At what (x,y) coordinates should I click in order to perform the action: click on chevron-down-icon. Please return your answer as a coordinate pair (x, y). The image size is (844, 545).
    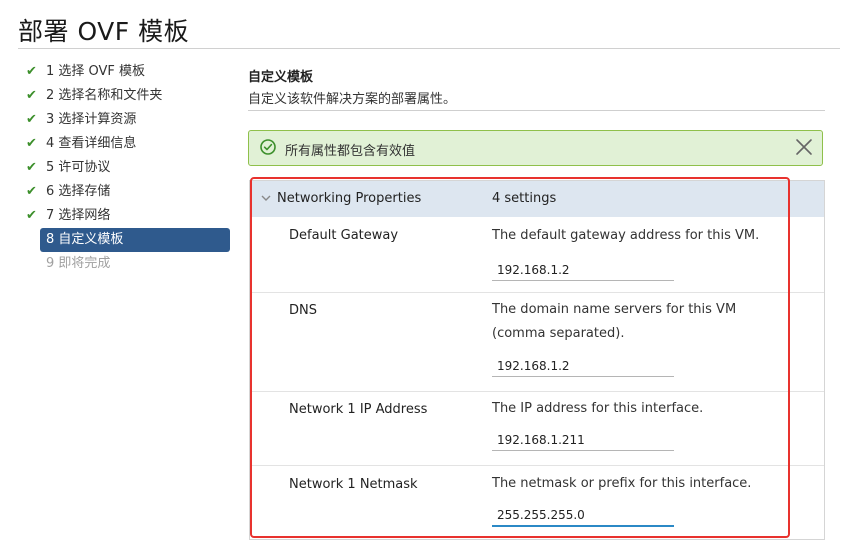
    Looking at the image, I should click on (266, 198).